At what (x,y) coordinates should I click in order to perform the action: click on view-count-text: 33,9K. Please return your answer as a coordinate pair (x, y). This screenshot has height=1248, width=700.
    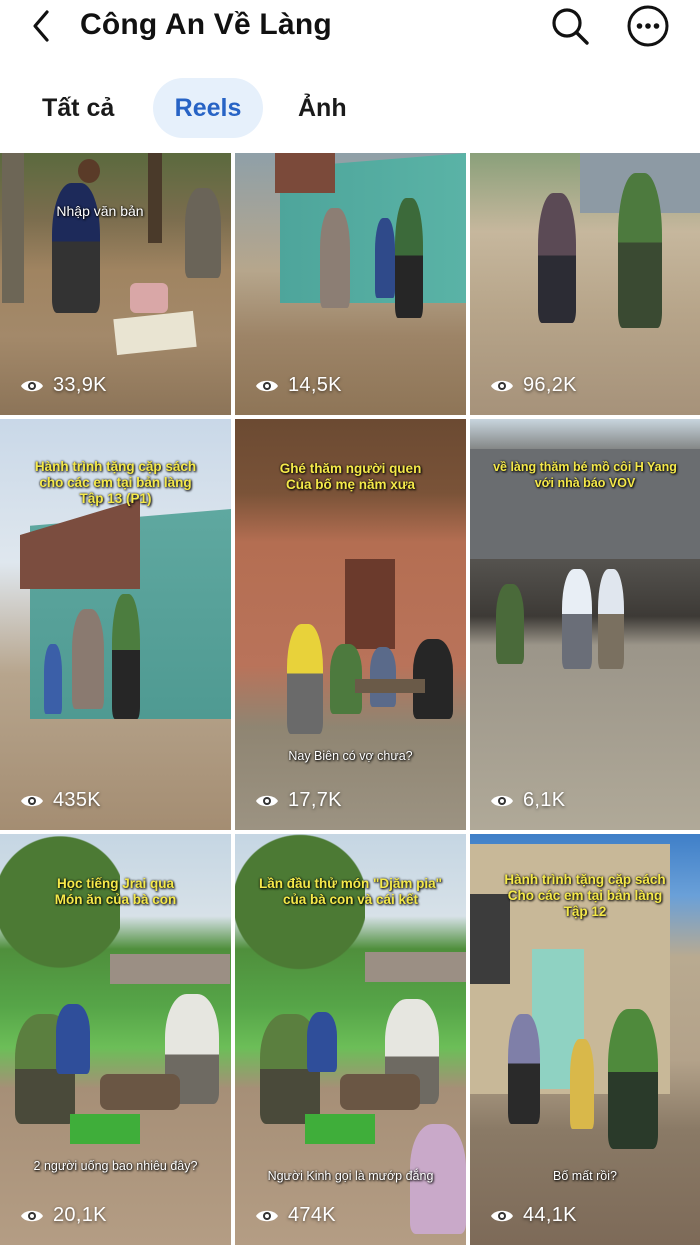
    Looking at the image, I should click on (80, 385).